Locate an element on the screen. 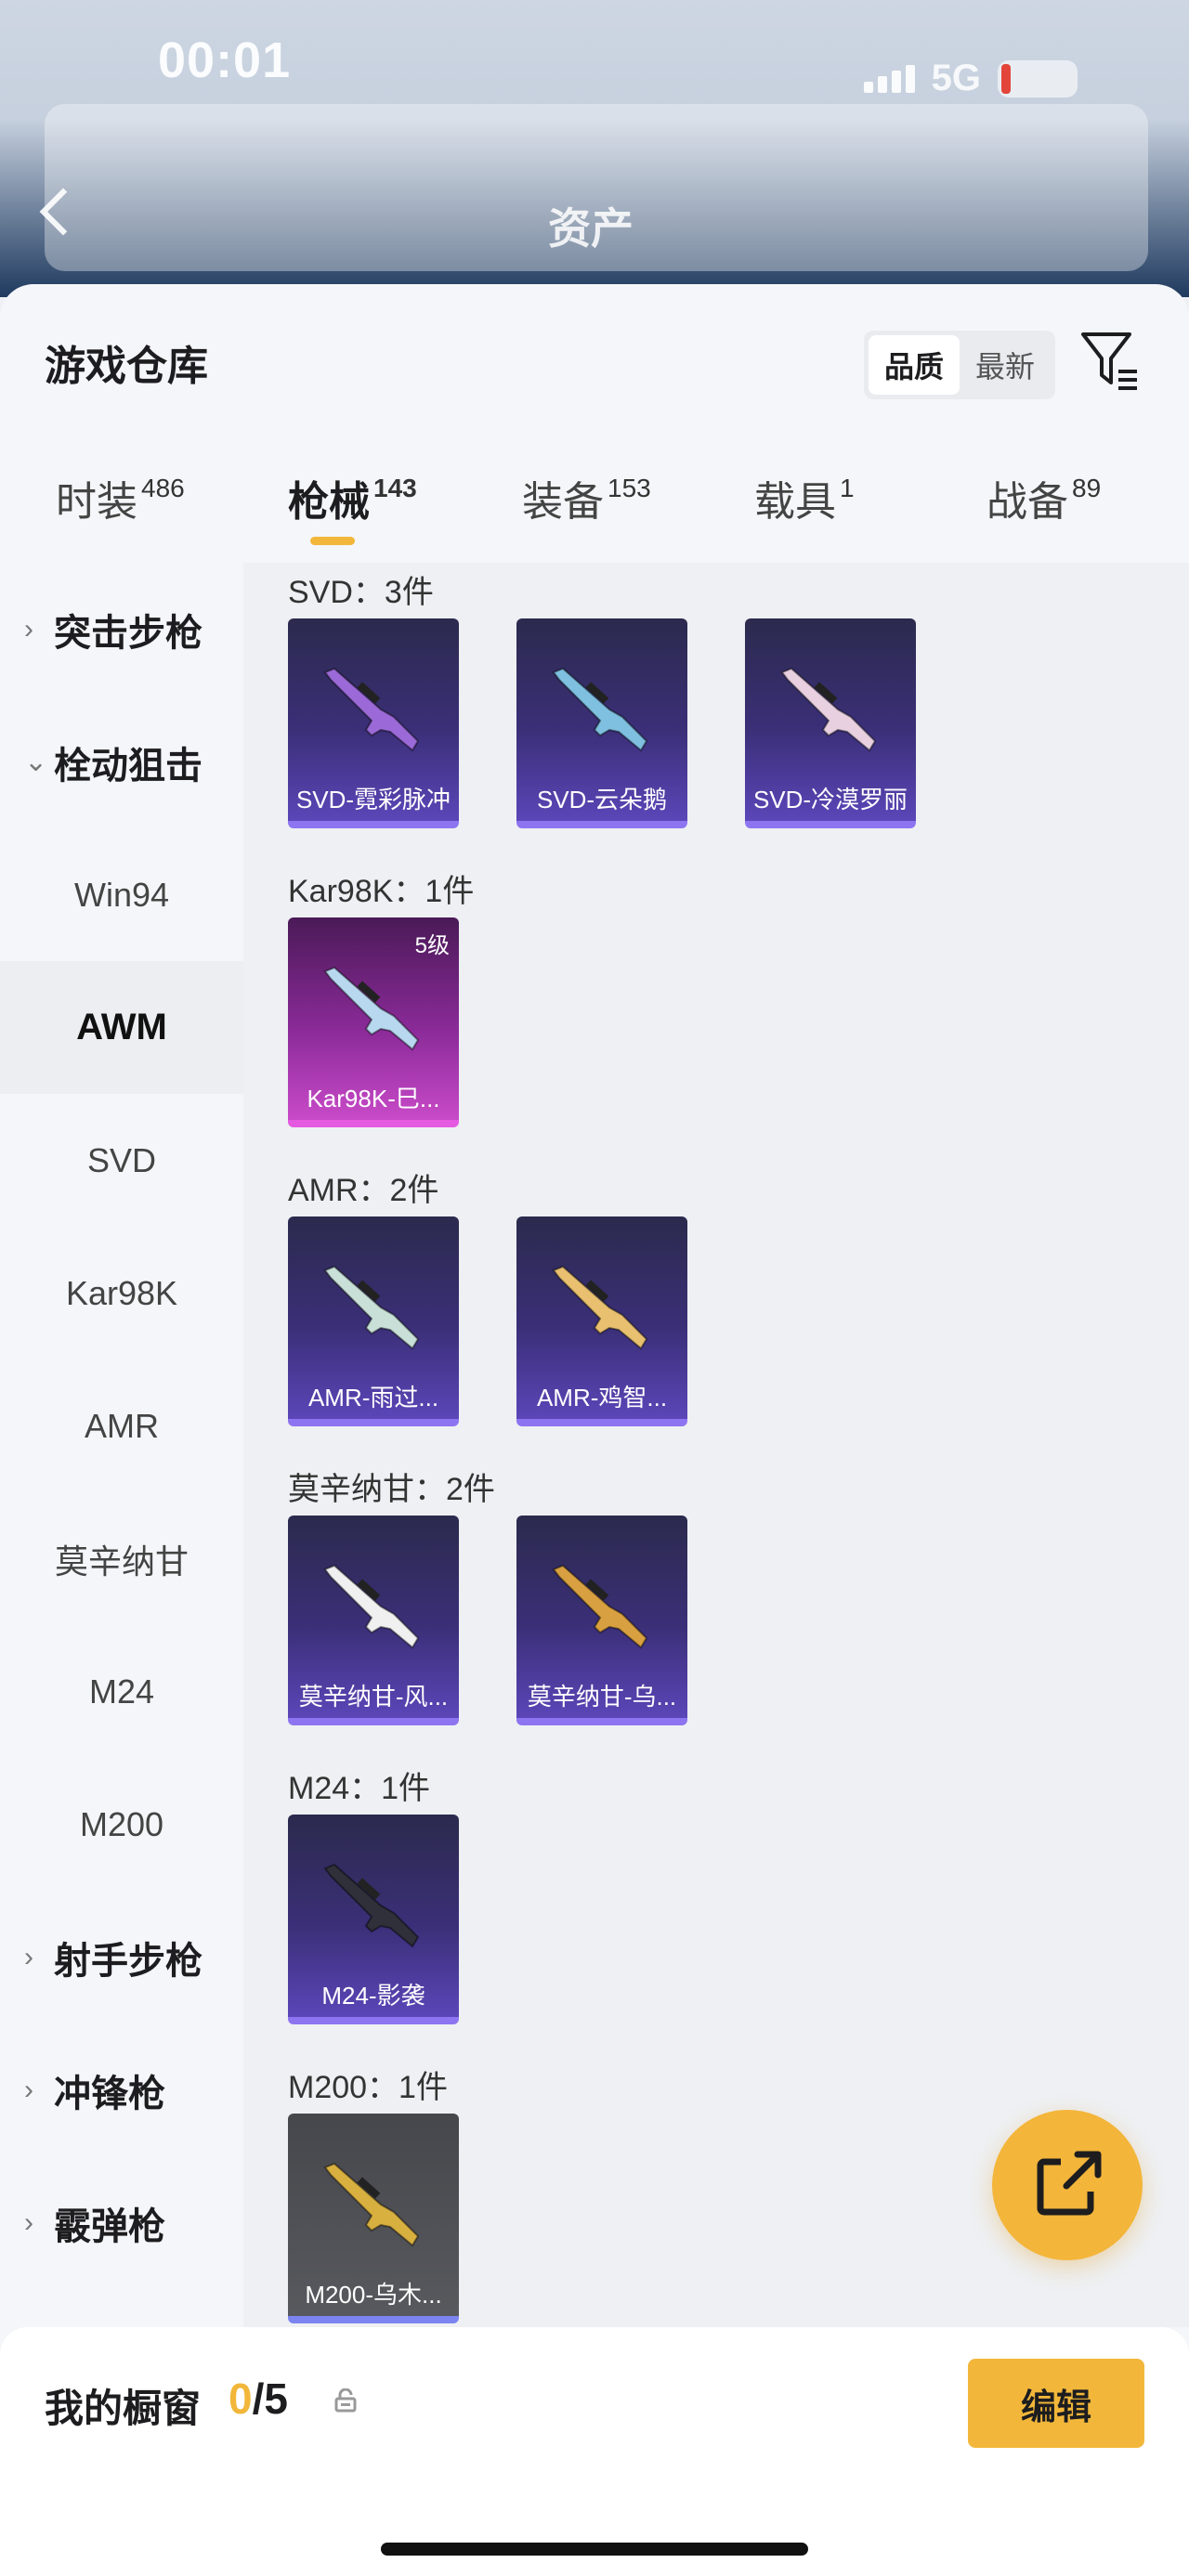 The image size is (1189, 2576). weapon-card: SVD-云朵鹅 is located at coordinates (601, 723).